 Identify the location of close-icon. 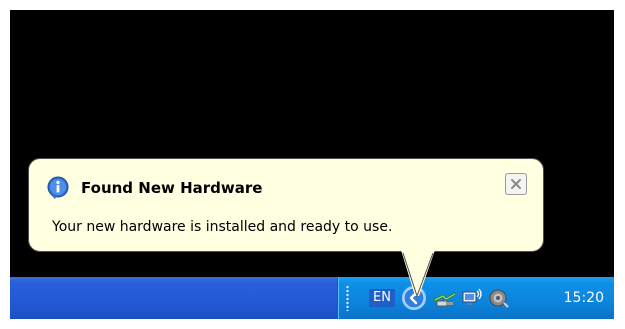
(516, 184).